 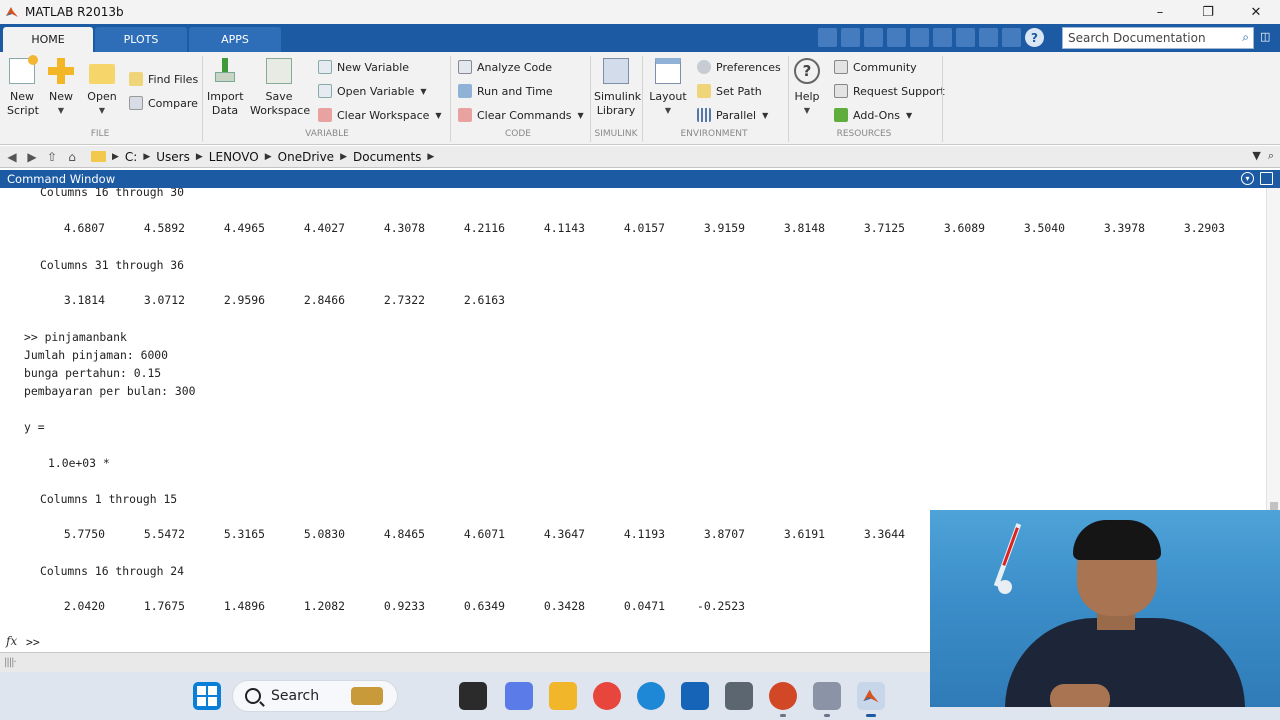 What do you see at coordinates (739, 696) in the screenshot?
I see `camera-icon` at bounding box center [739, 696].